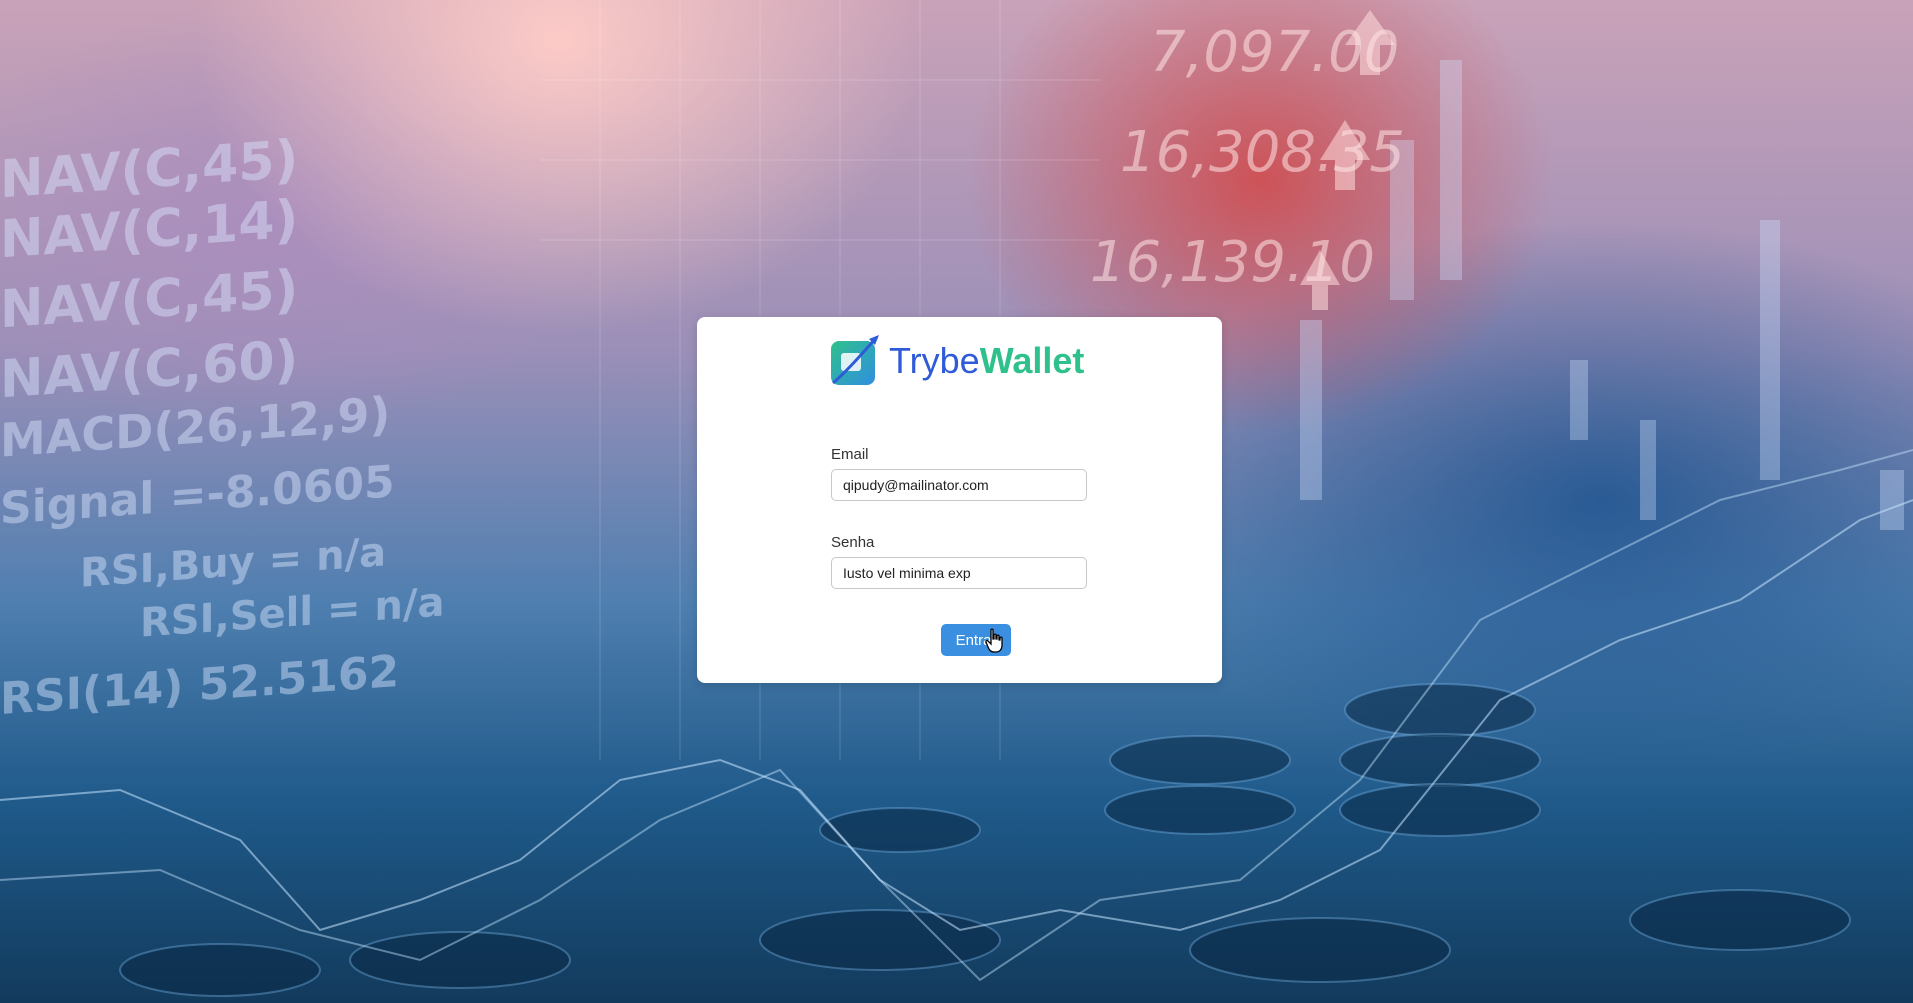  I want to click on password-input, so click(959, 573).